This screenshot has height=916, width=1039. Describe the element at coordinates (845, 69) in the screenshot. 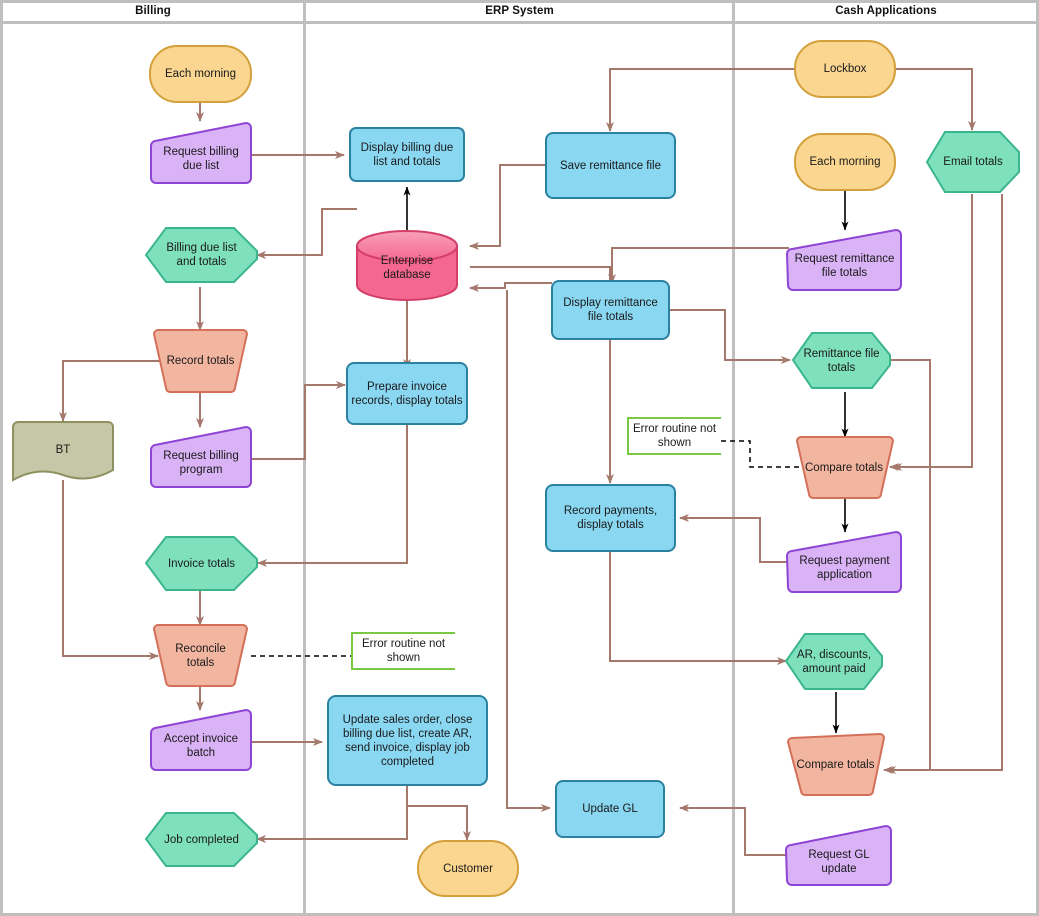

I see `node-lockbox` at that location.